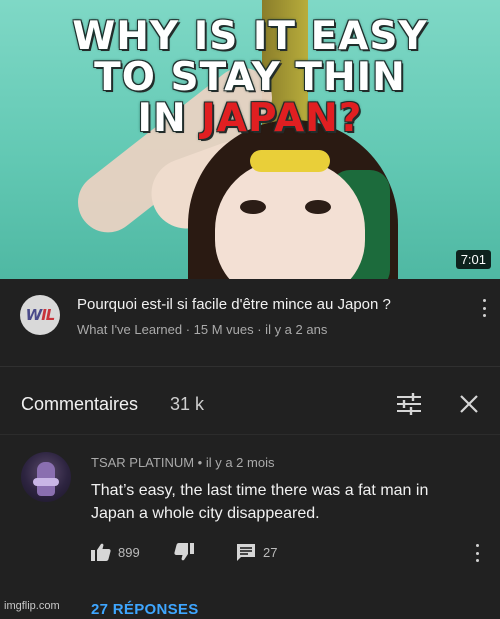  I want to click on commenter-avatar, so click(46, 477).